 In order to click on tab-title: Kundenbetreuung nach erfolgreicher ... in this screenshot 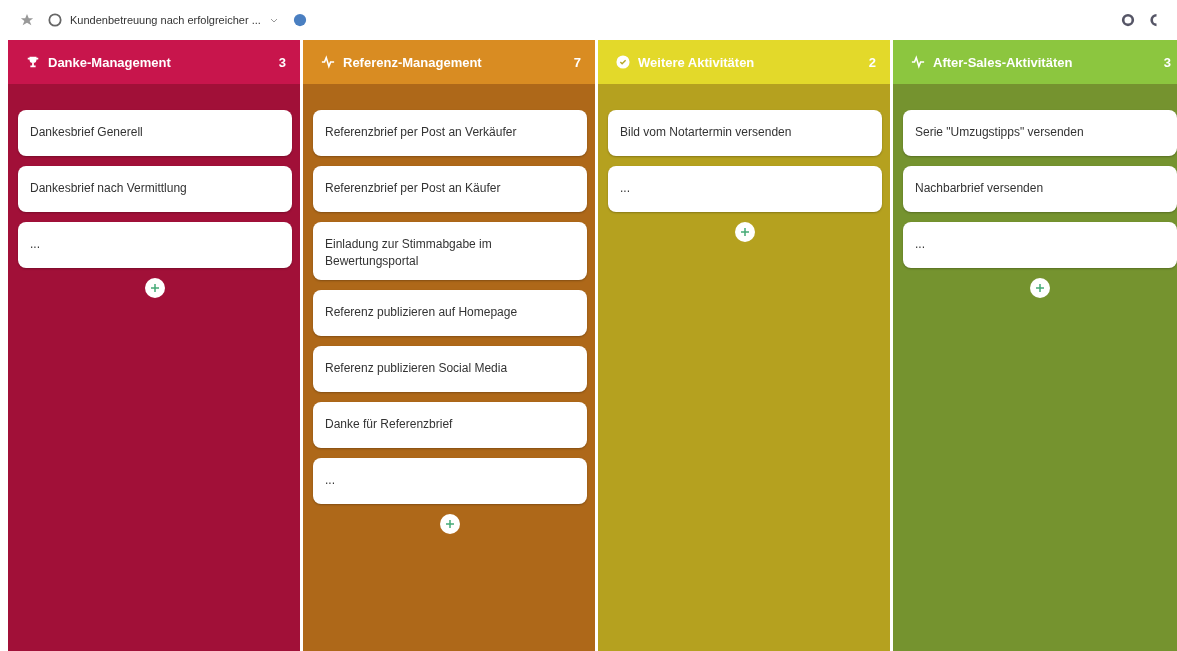, I will do `click(165, 20)`.